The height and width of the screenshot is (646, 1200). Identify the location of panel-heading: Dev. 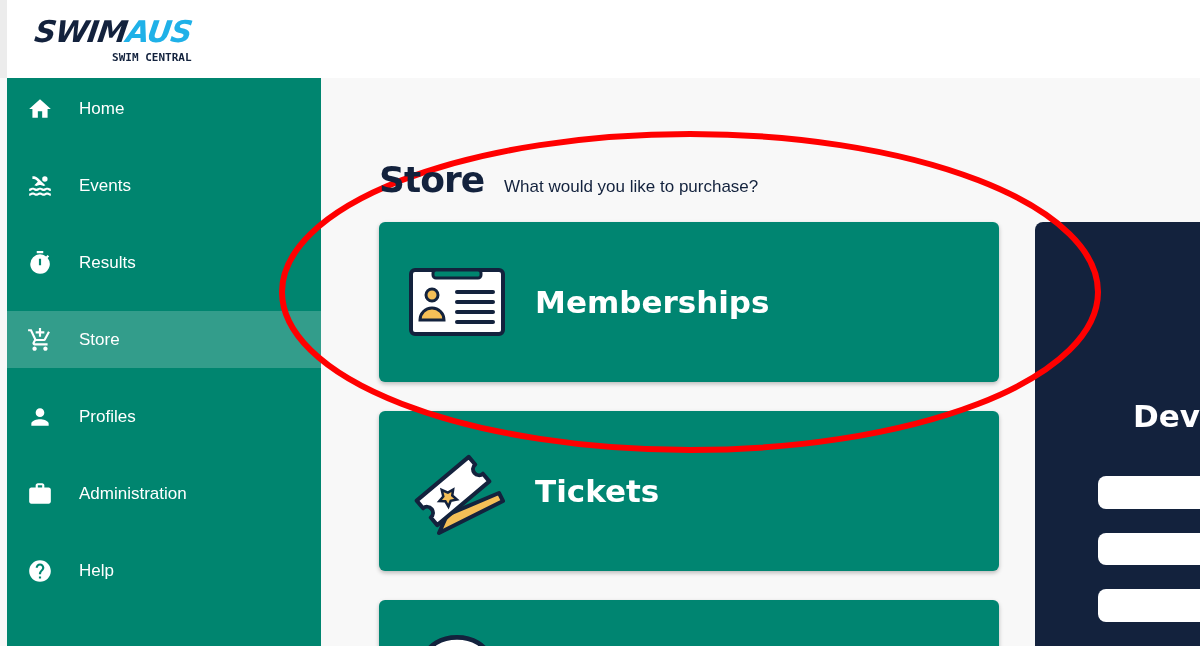
(1166, 416).